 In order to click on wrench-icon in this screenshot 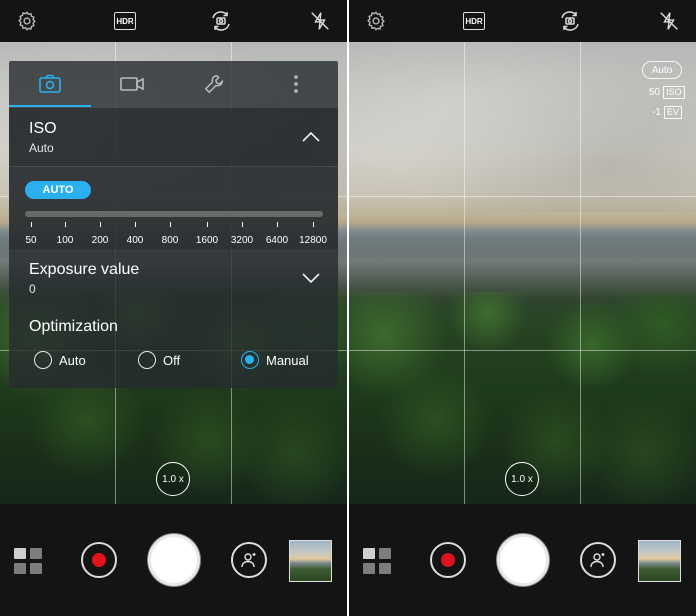, I will do `click(214, 84)`.